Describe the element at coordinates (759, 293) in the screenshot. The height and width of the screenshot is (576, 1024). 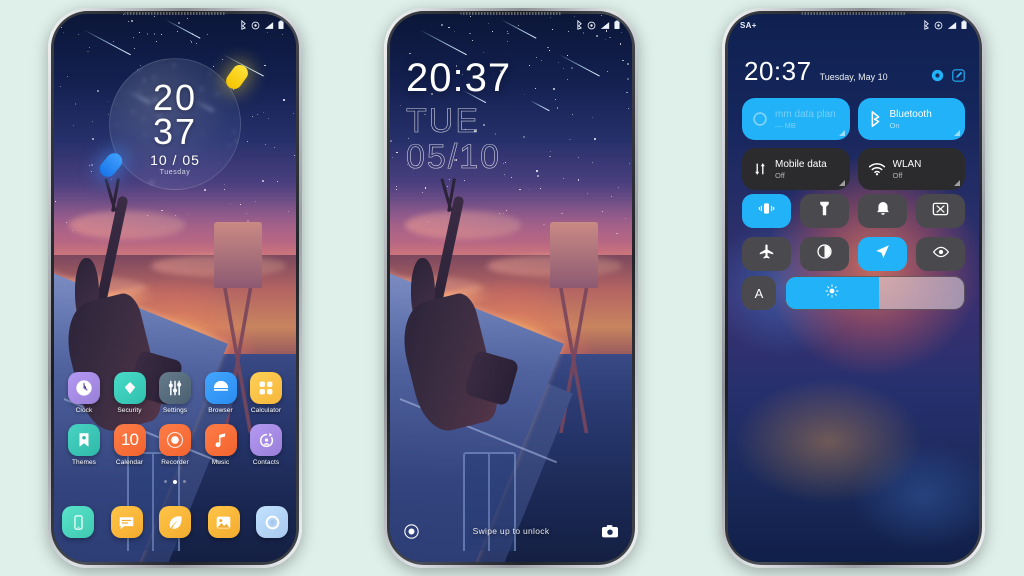
I see `auto-brightness-button: A` at that location.